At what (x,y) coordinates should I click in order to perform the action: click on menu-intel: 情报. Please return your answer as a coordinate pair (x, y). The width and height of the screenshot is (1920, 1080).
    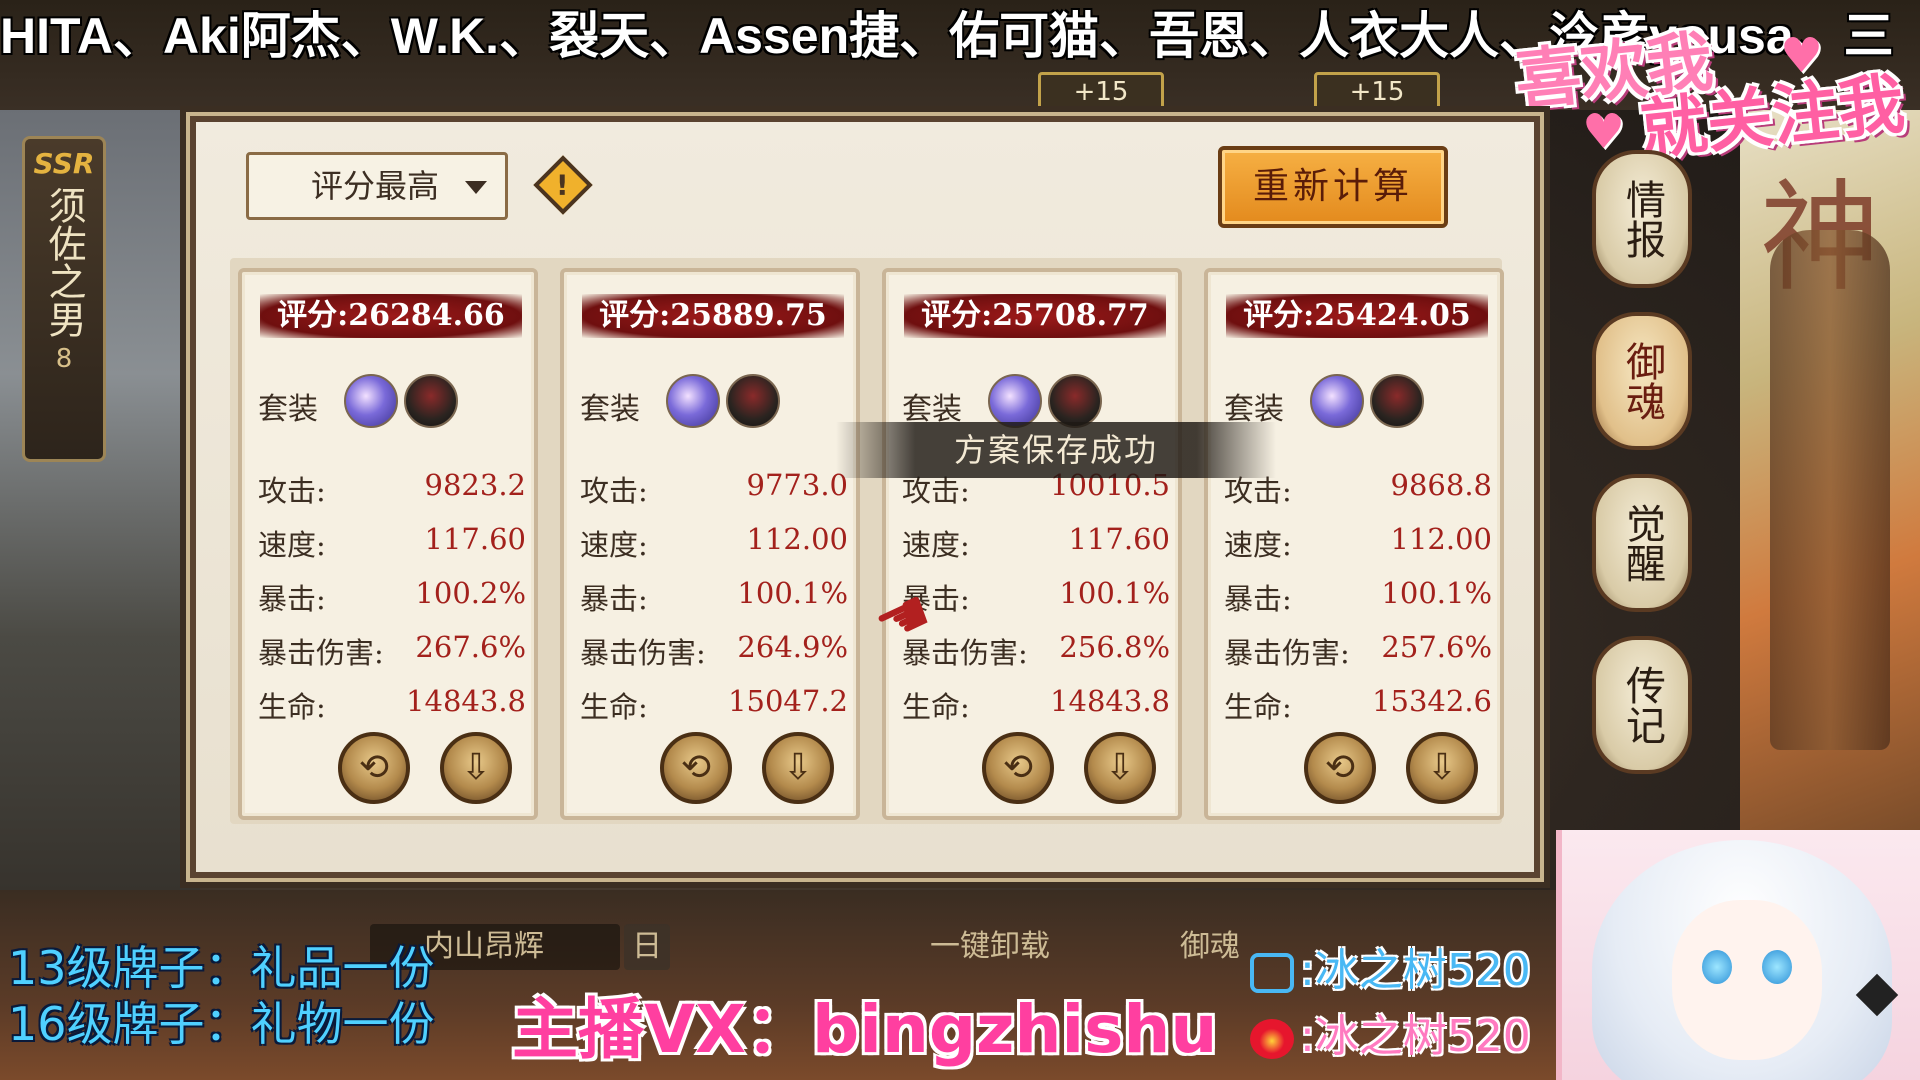
    Looking at the image, I should click on (1642, 219).